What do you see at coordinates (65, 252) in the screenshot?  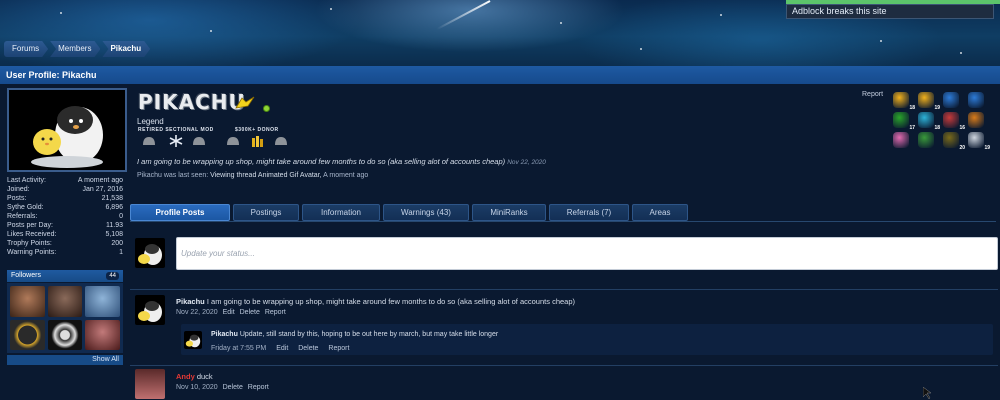 I see `stat-row: Warning Points: 1` at bounding box center [65, 252].